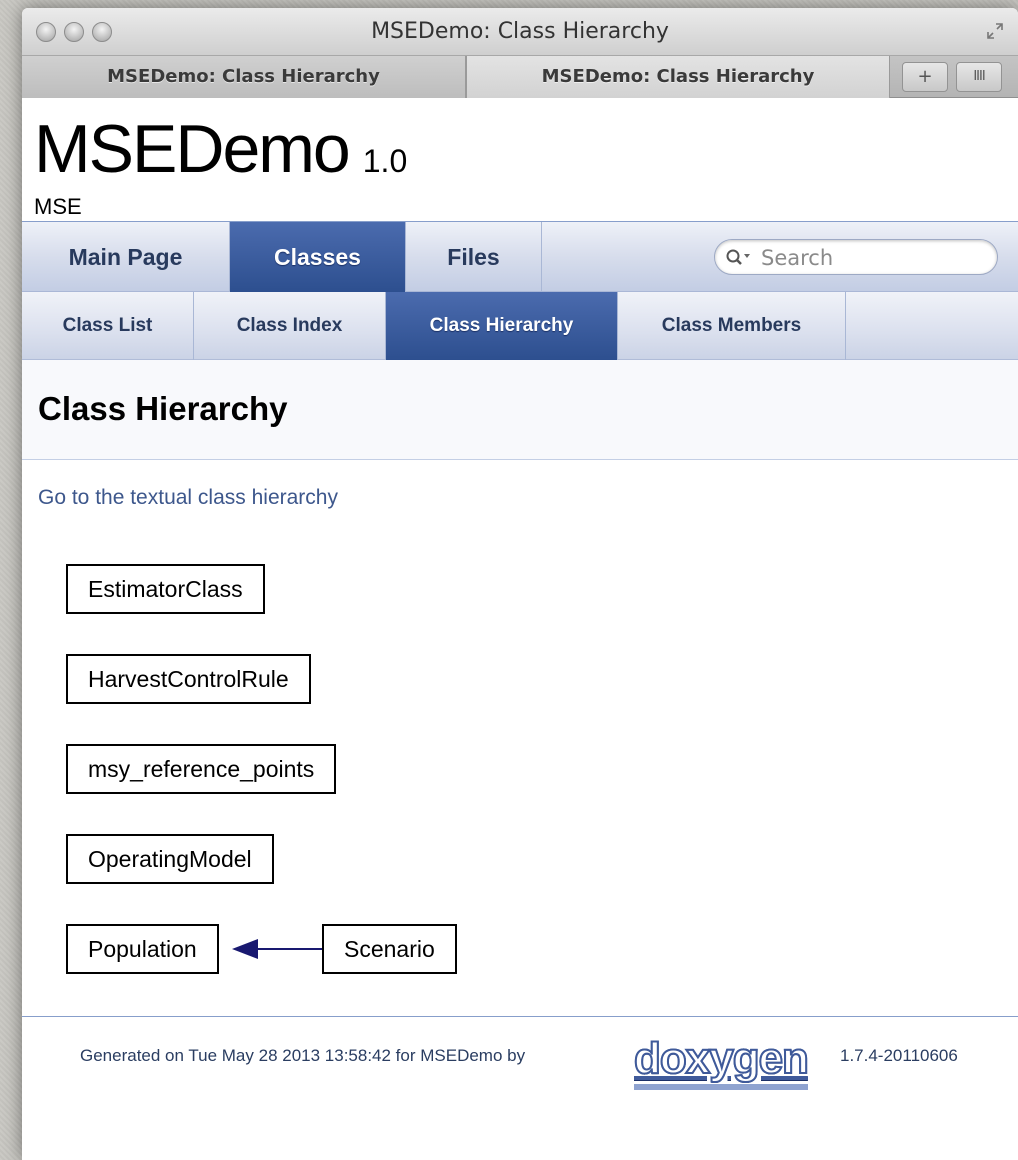 The image size is (1018, 1160). I want to click on main-nav: Main Page Classes Files, so click(520, 257).